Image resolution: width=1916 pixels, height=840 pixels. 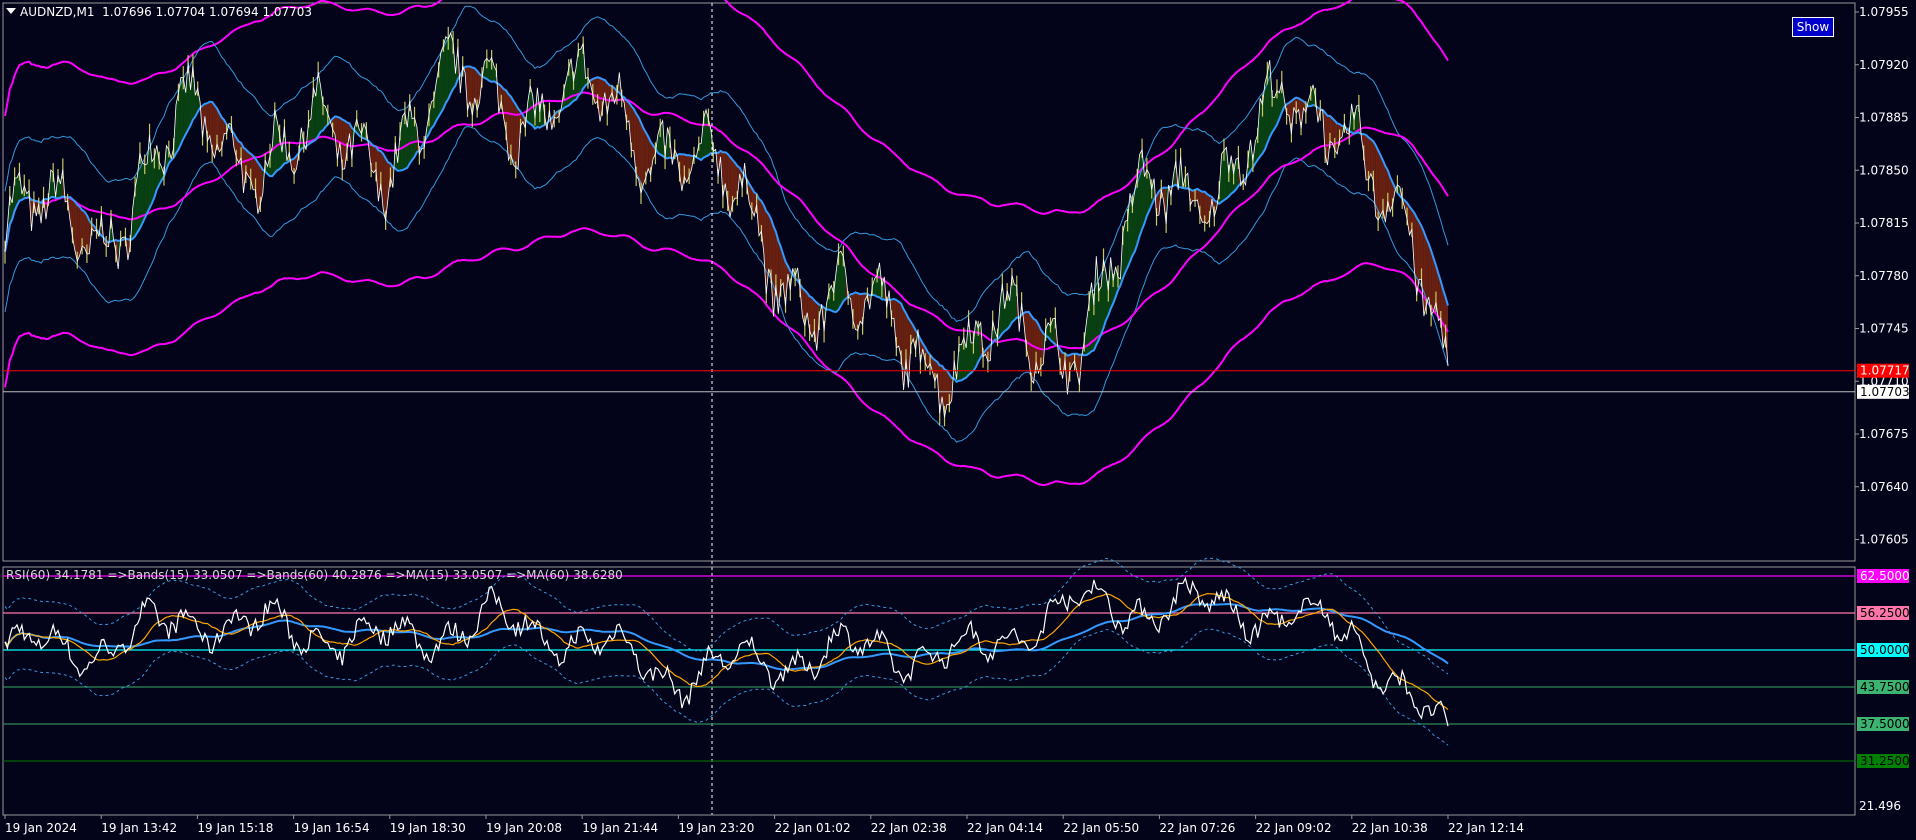 What do you see at coordinates (1884, 65) in the screenshot?
I see `price-tick-label: 1.07920` at bounding box center [1884, 65].